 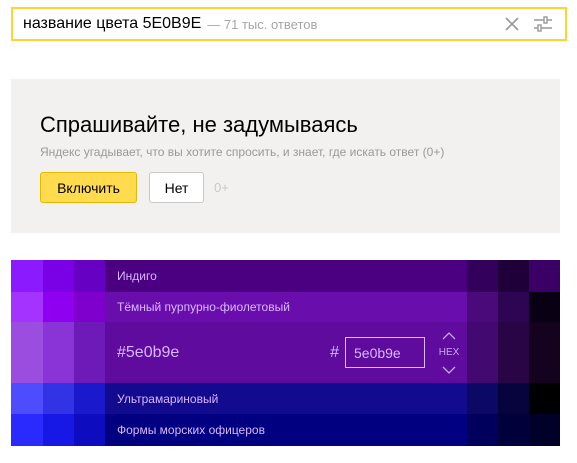 What do you see at coordinates (191, 430) in the screenshot?
I see `color-name: Формы морских офицеров` at bounding box center [191, 430].